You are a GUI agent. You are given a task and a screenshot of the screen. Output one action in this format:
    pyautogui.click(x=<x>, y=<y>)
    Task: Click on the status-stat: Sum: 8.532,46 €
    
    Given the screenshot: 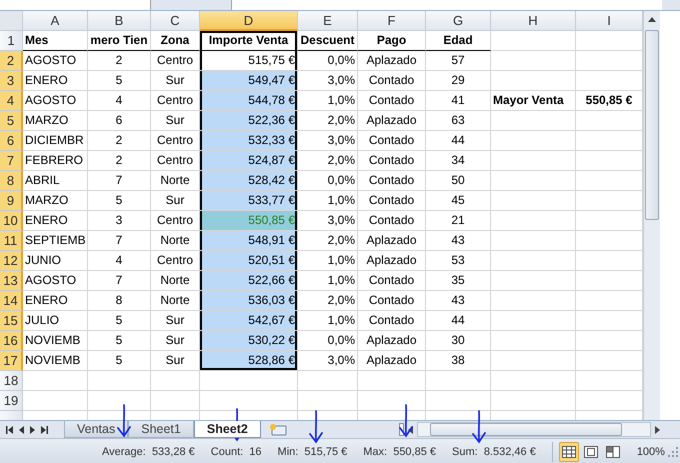 What is the action you would take?
    pyautogui.click(x=494, y=452)
    